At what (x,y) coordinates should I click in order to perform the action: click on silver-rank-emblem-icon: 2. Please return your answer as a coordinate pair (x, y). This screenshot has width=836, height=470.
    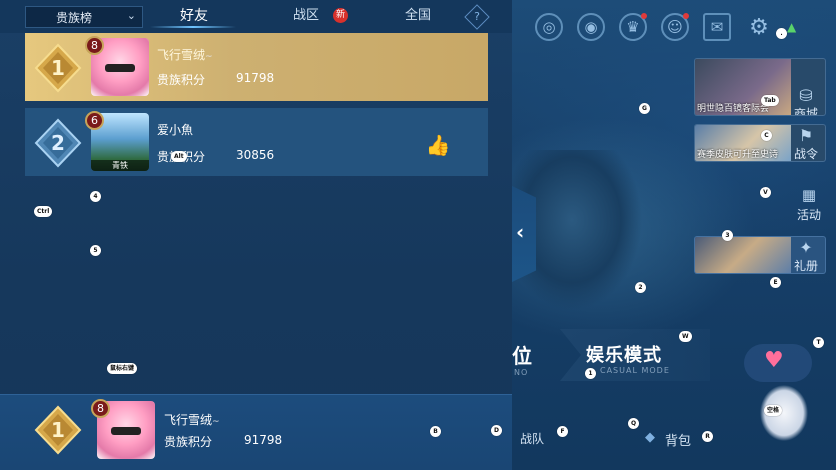
    Looking at the image, I should click on (58, 143).